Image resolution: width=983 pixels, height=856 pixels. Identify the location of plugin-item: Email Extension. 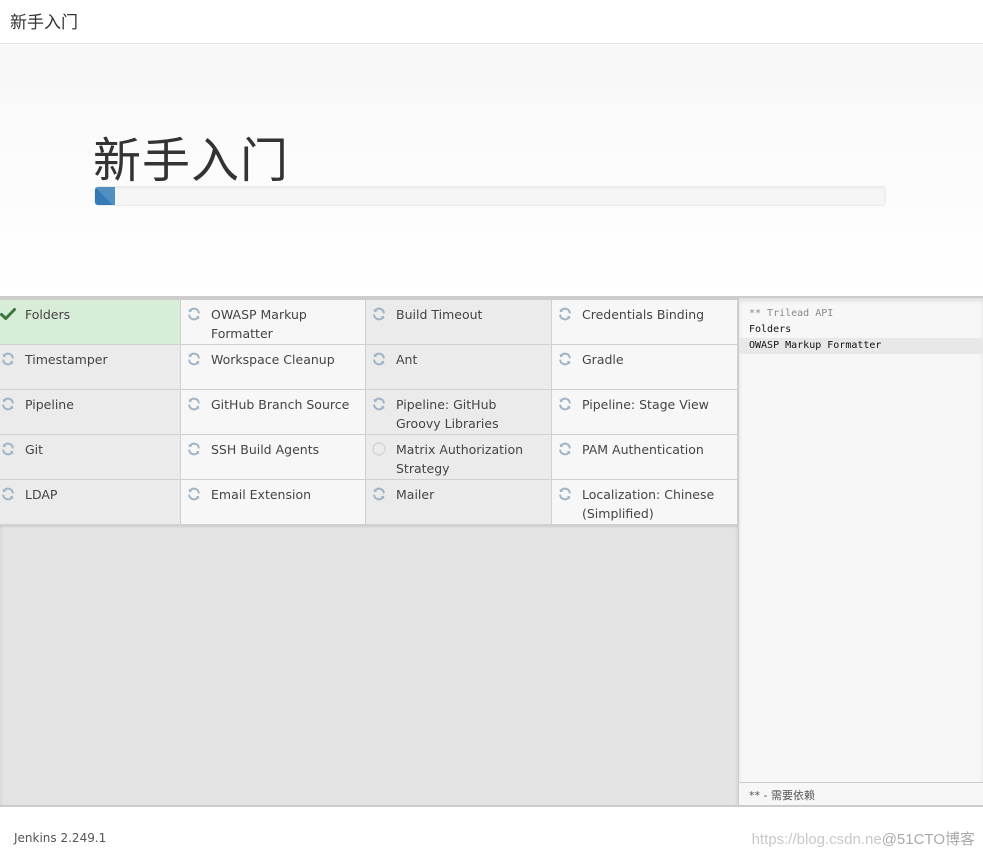
(273, 502).